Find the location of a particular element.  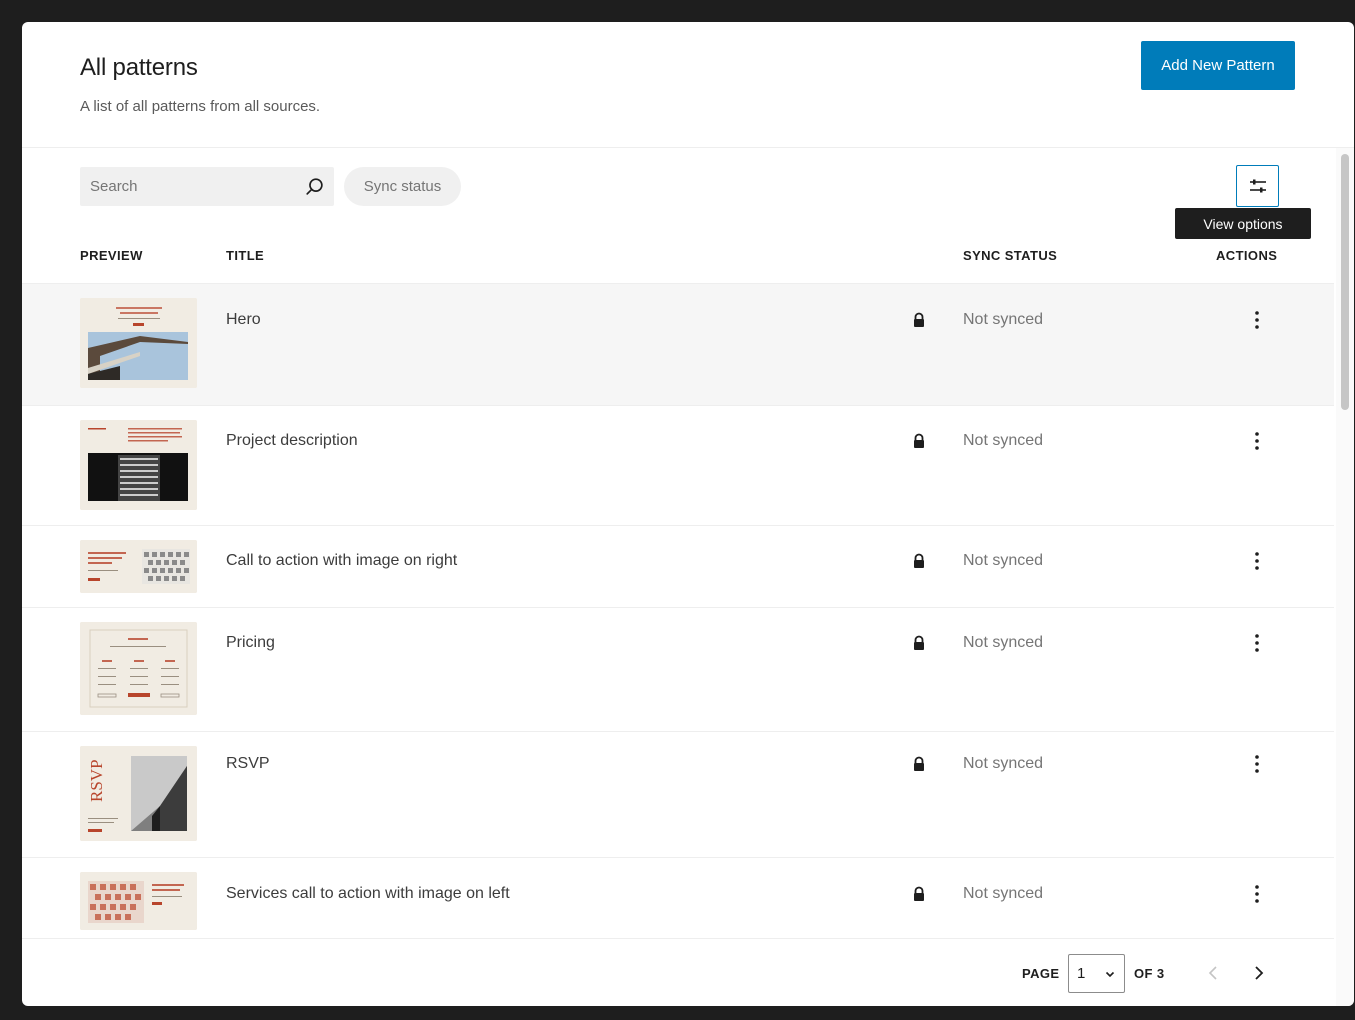

add-new-pattern-button: Add New Pattern is located at coordinates (1218, 65).